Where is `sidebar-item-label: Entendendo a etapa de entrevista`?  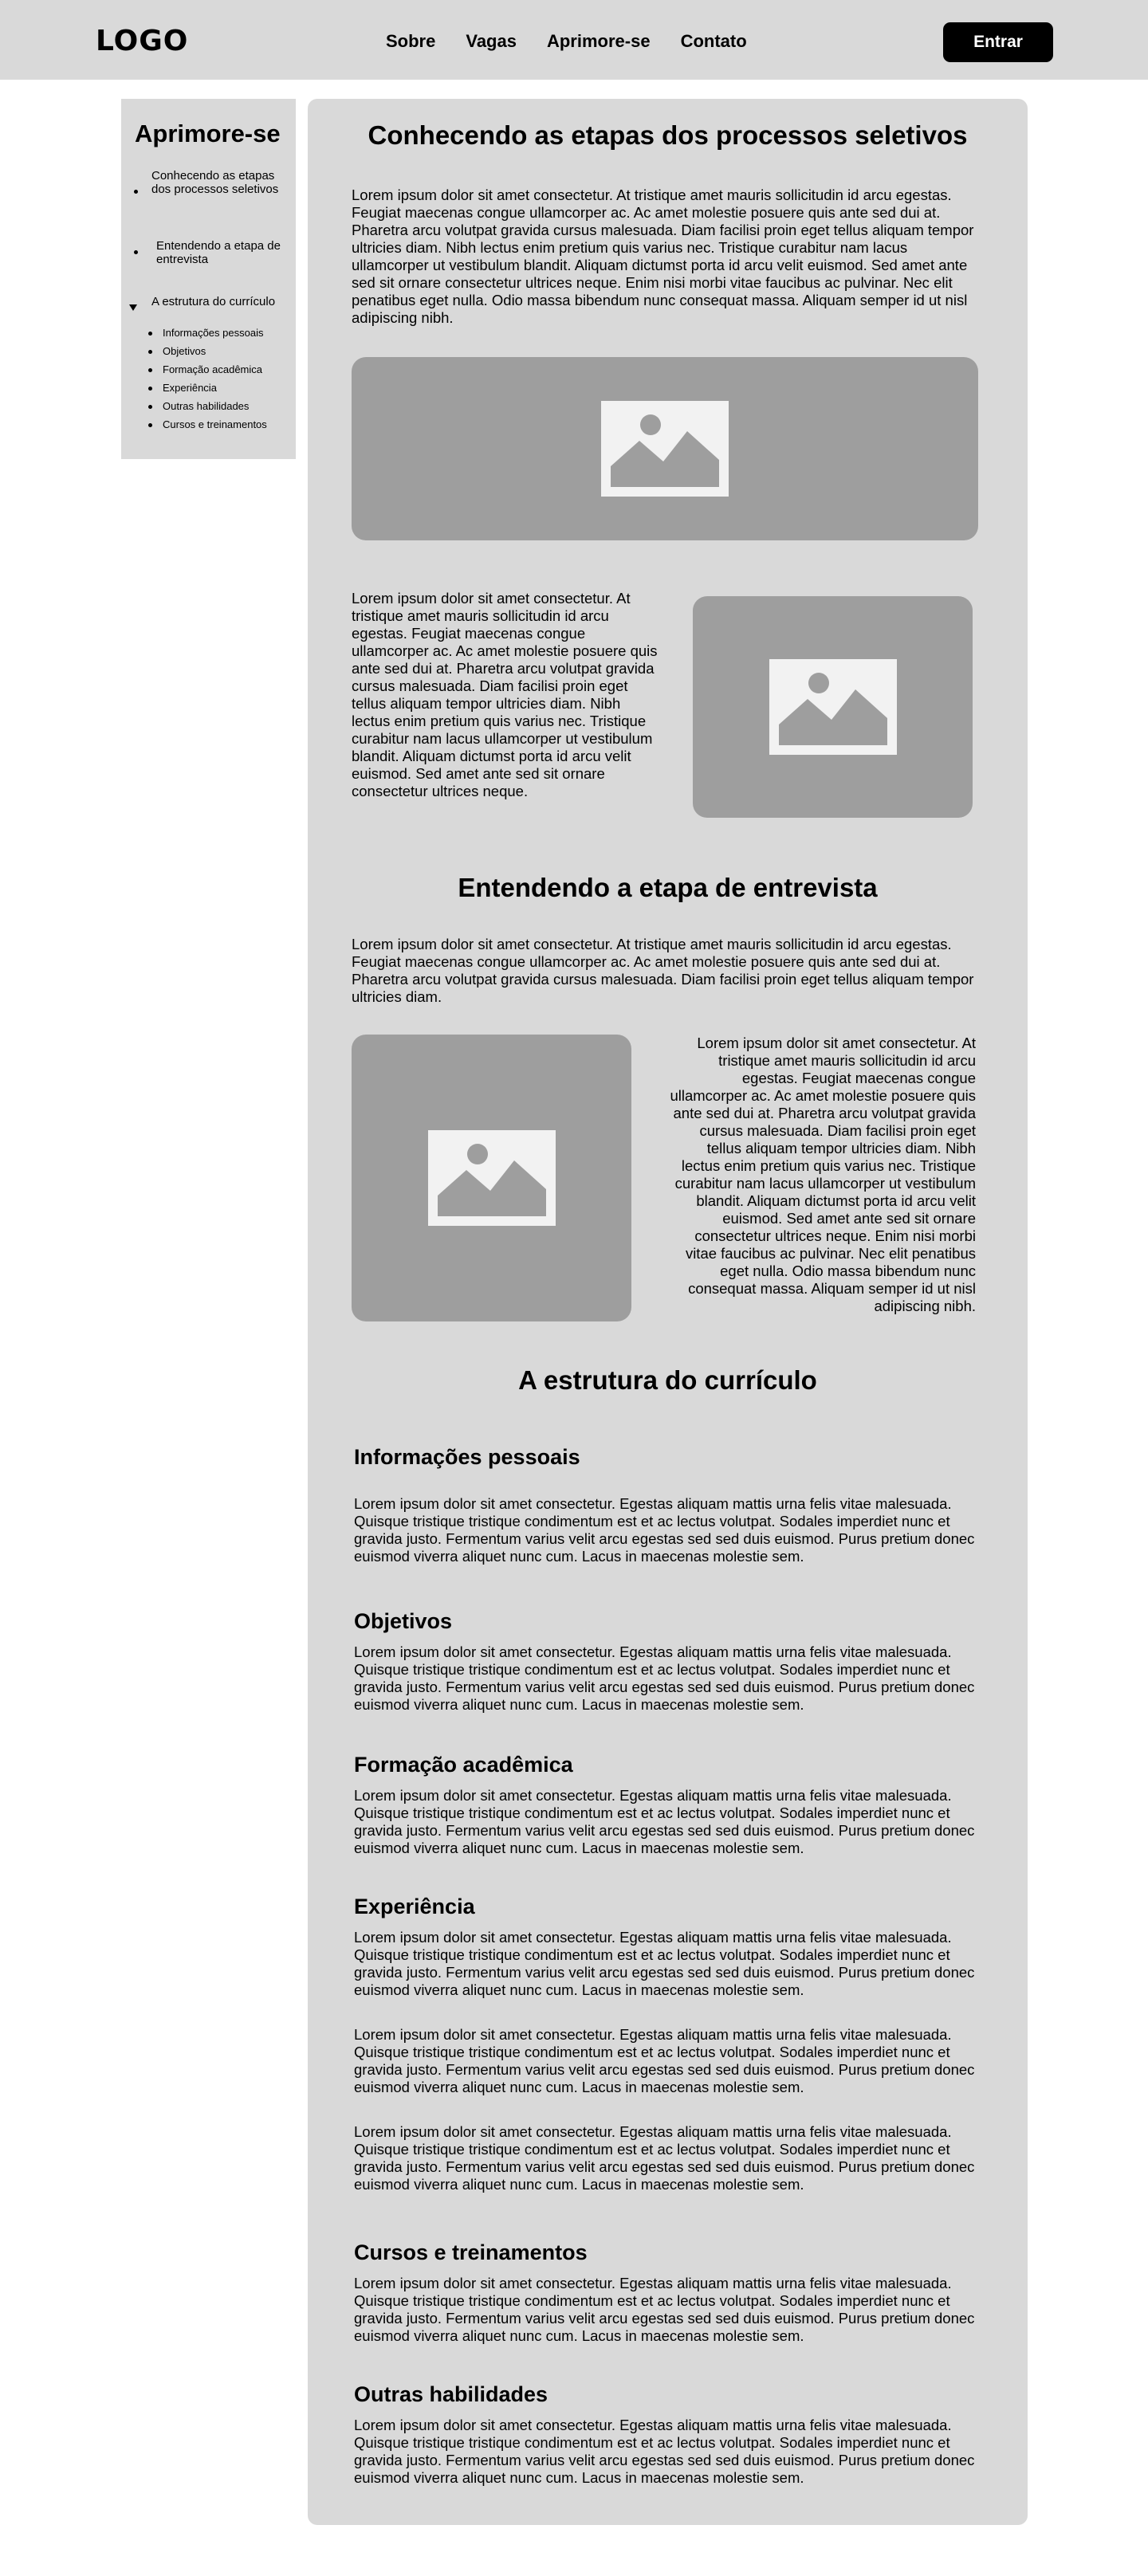
sidebar-item-label: Entendendo a etapa de entrevista is located at coordinates (219, 253).